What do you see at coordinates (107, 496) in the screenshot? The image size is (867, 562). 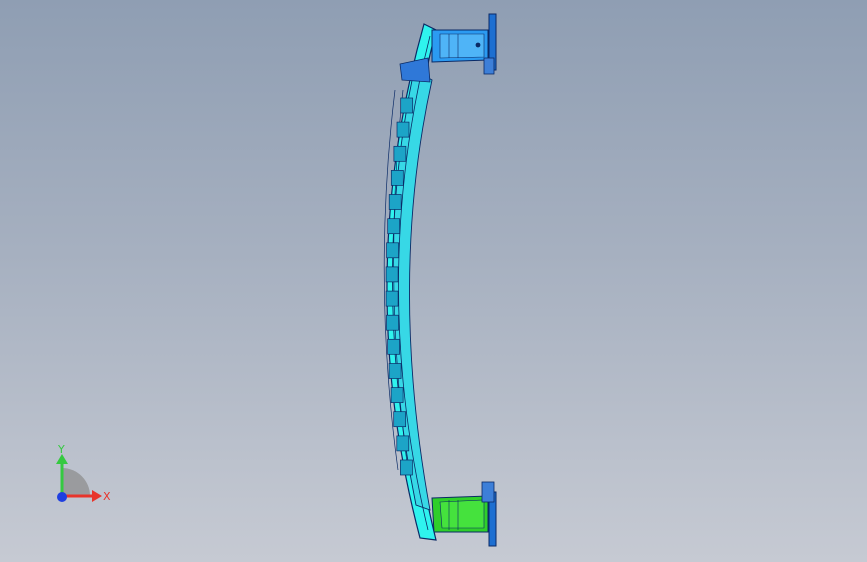 I see `x-axis-label: X` at bounding box center [107, 496].